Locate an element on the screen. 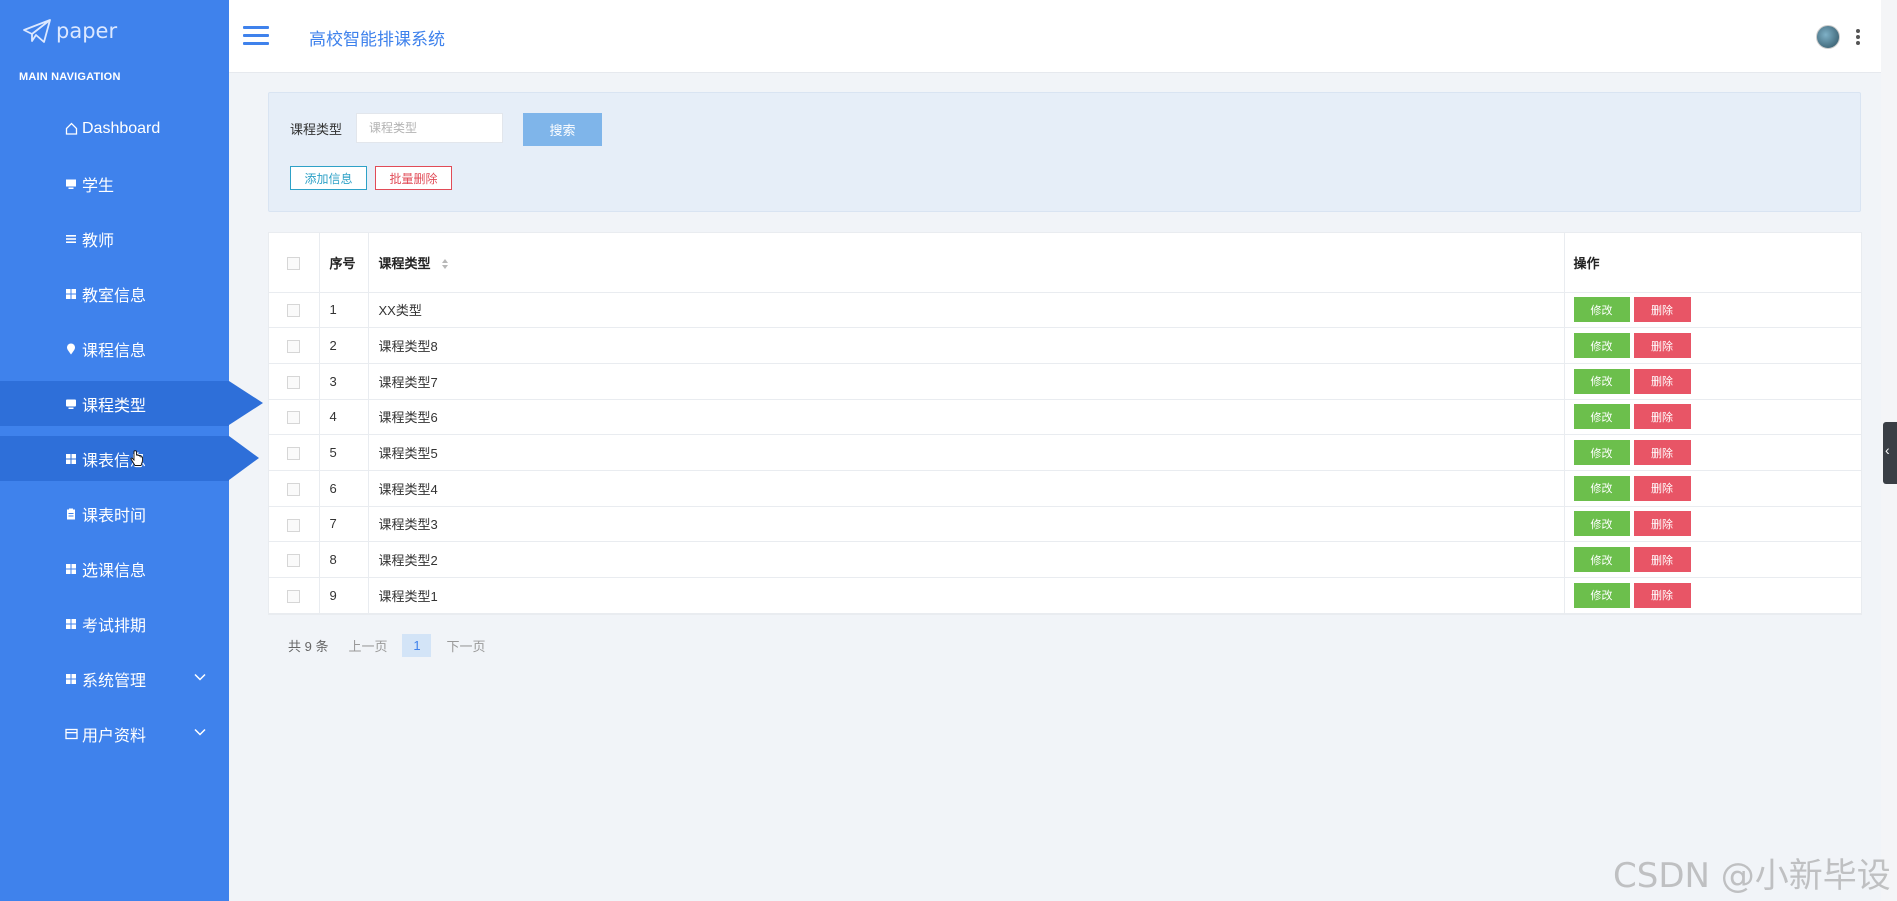  row-no: 5 is located at coordinates (344, 452).